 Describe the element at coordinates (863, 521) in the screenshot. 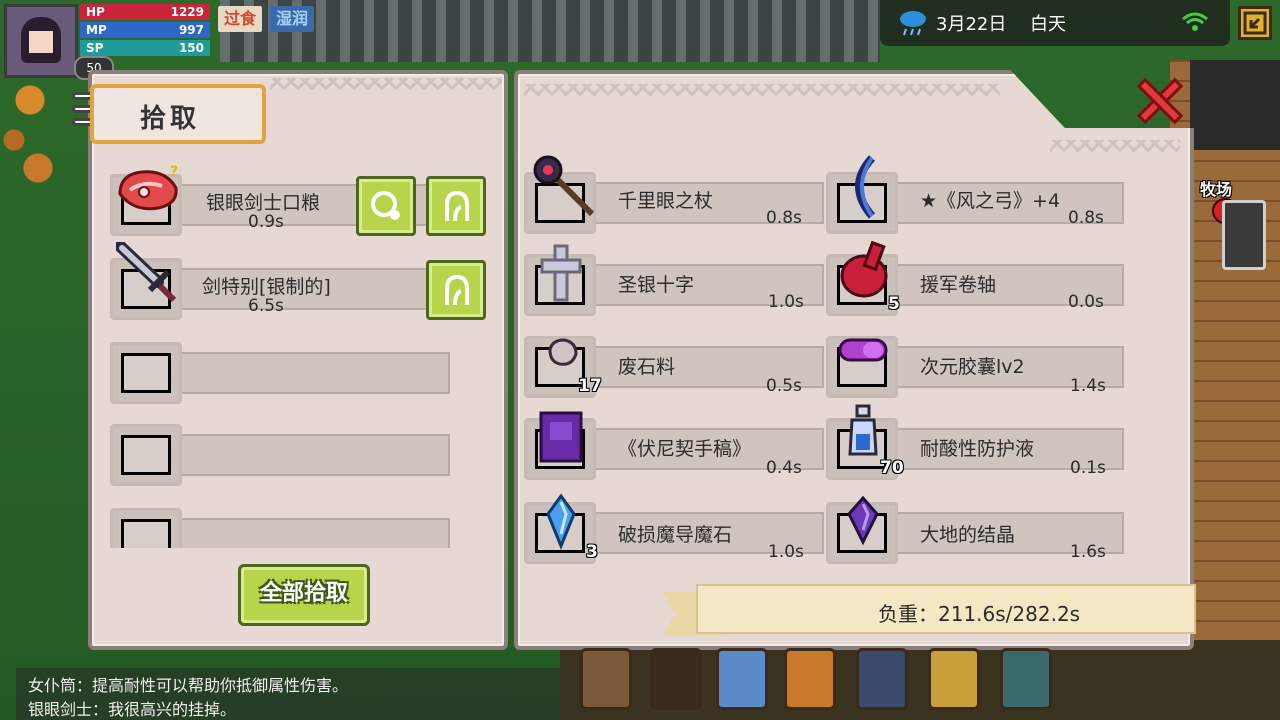

I see `earth-crystal-icon` at that location.